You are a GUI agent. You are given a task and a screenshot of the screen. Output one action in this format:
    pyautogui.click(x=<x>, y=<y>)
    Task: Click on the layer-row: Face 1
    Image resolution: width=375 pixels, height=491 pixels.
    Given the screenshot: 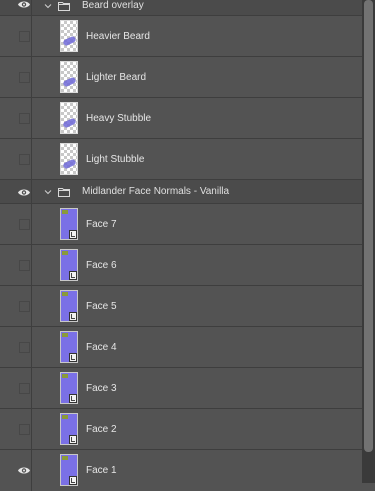 What is the action you would take?
    pyautogui.click(x=181, y=470)
    